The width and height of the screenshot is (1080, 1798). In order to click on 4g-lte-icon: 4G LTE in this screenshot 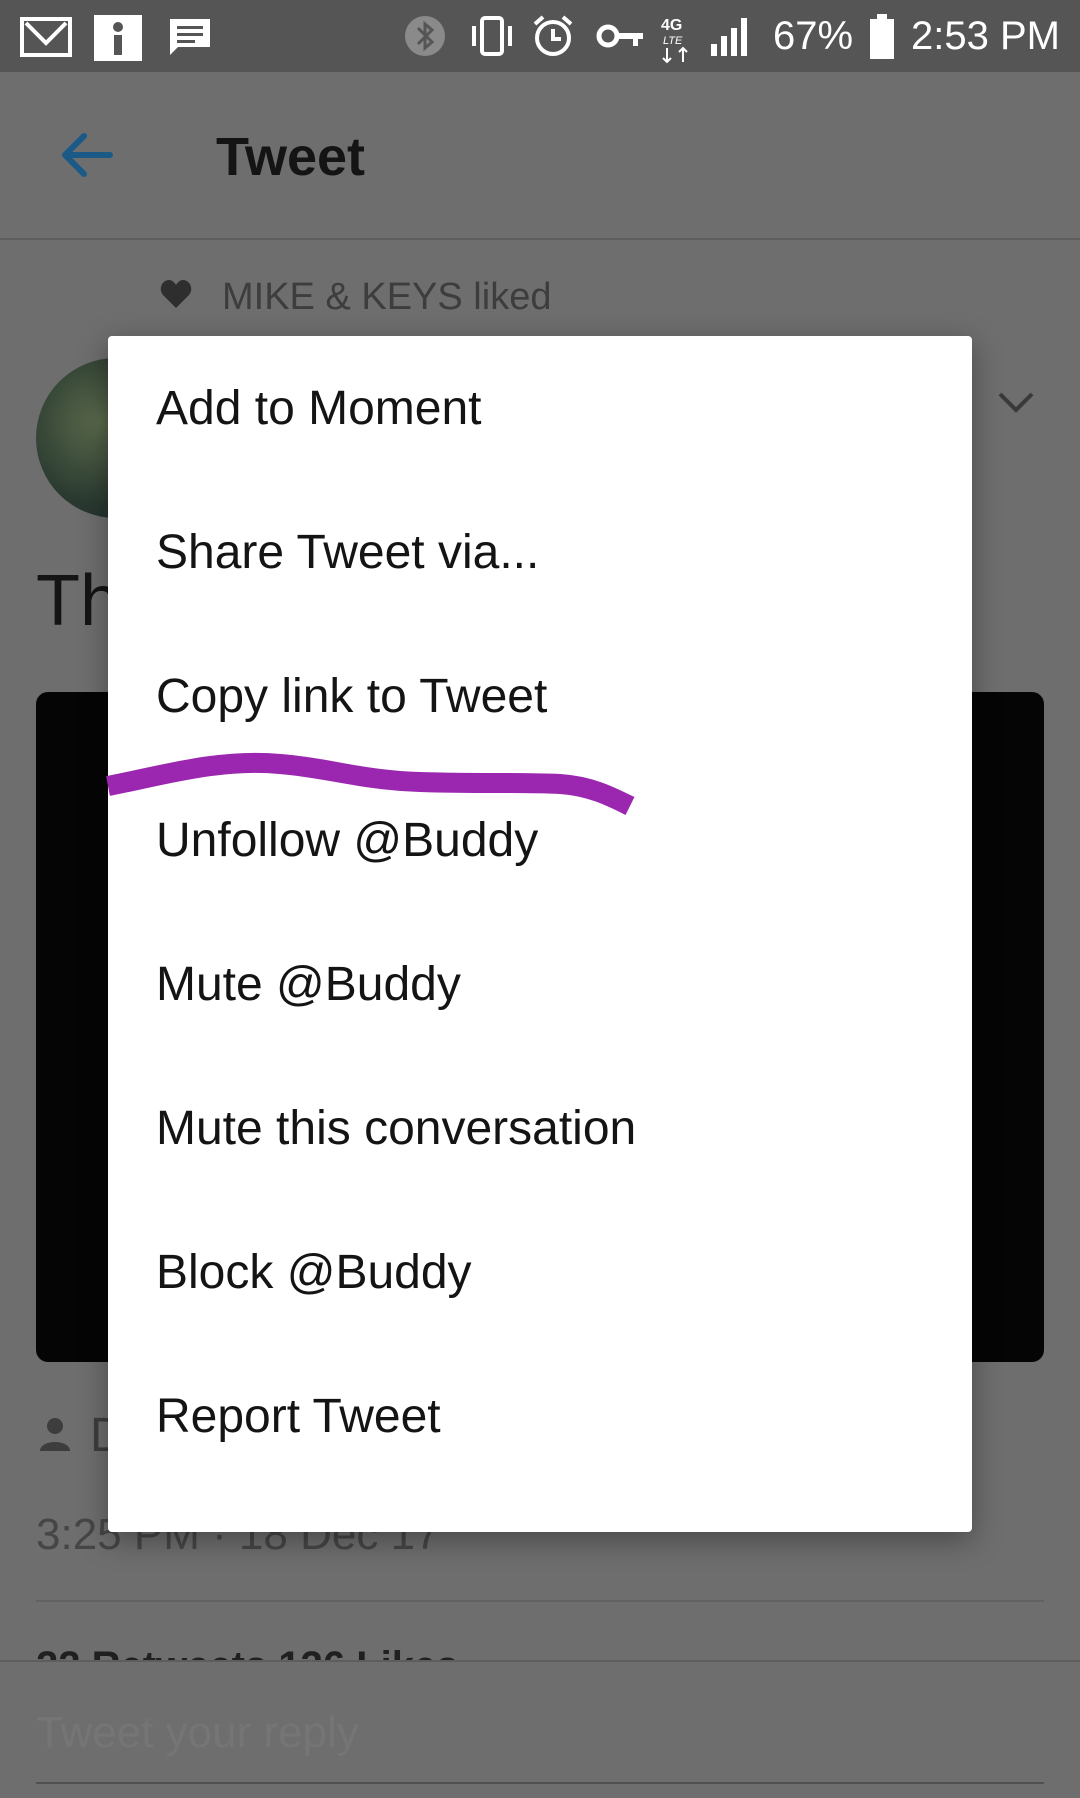, I will do `click(676, 39)`.